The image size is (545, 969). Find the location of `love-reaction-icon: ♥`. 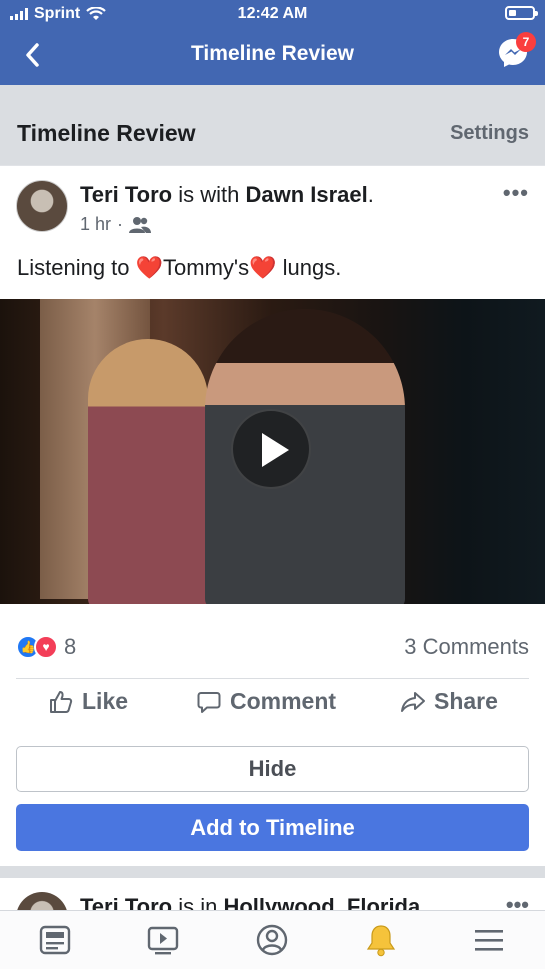

love-reaction-icon: ♥ is located at coordinates (46, 647).